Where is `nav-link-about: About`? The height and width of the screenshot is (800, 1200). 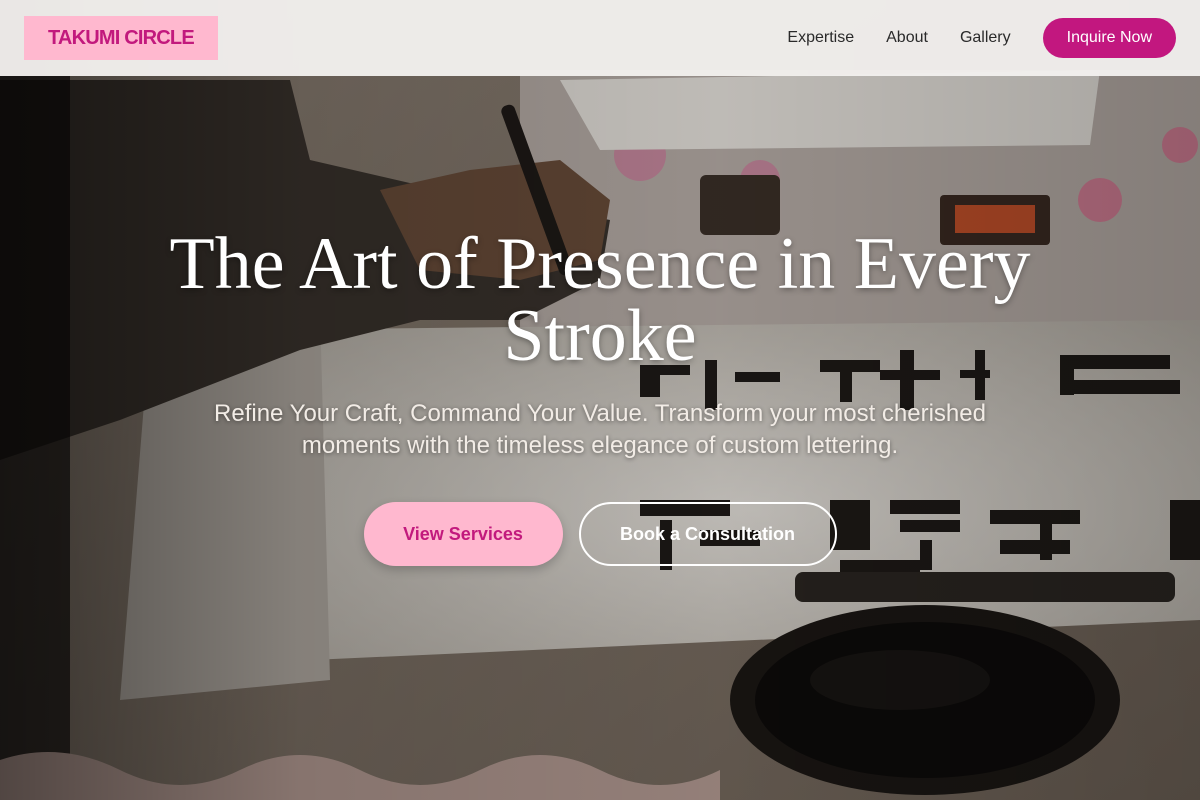 nav-link-about: About is located at coordinates (907, 38).